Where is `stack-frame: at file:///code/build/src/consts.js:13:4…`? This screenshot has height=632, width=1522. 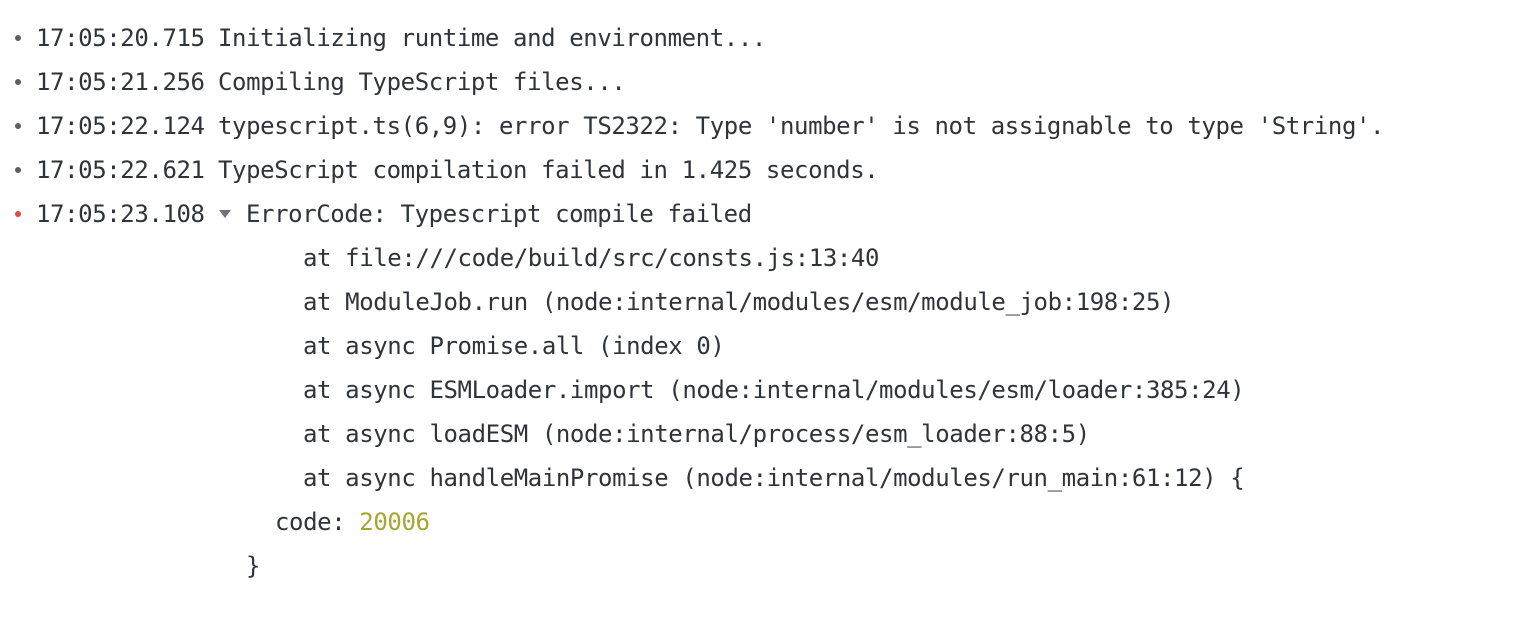 stack-frame: at file:///code/build/src/consts.js:13:4… is located at coordinates (591, 258).